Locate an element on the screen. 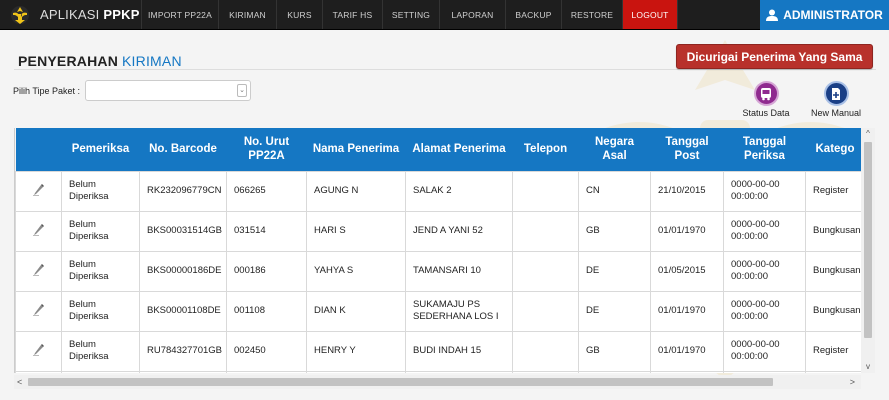  cell-barcode: BKS00031514GB is located at coordinates (183, 231).